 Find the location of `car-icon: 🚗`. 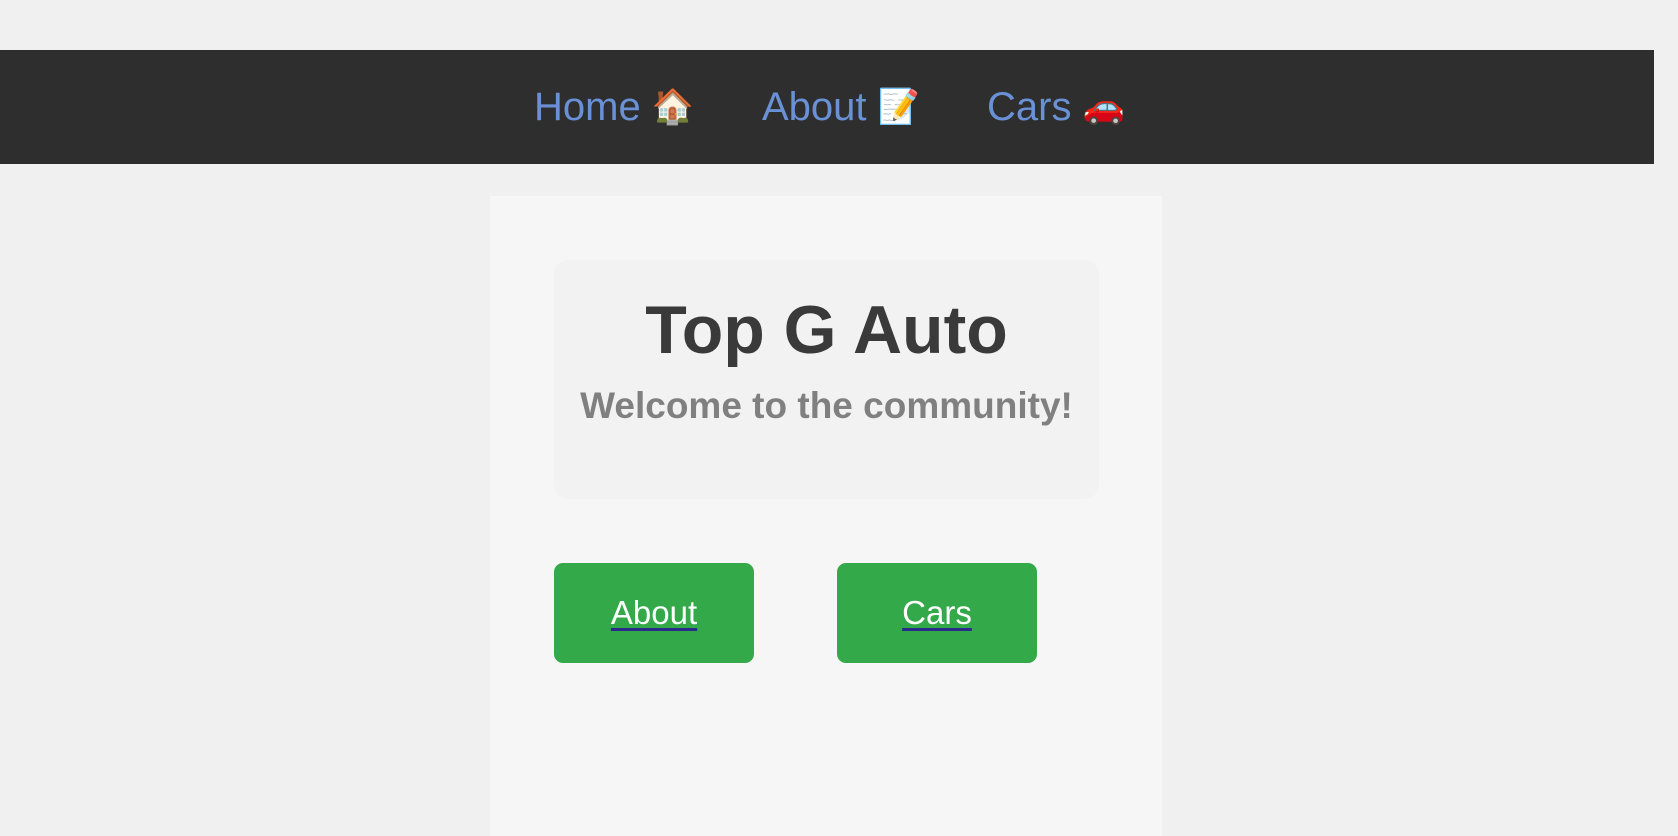

car-icon: 🚗 is located at coordinates (1103, 107).